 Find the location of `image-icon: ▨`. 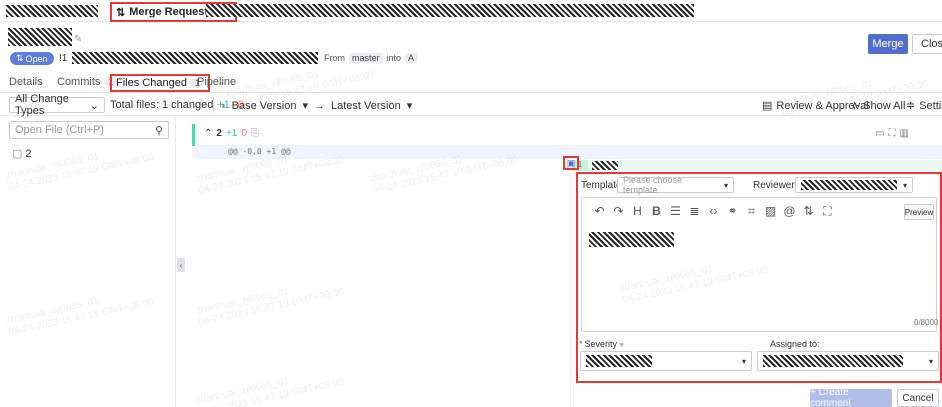

image-icon: ▨ is located at coordinates (770, 211).